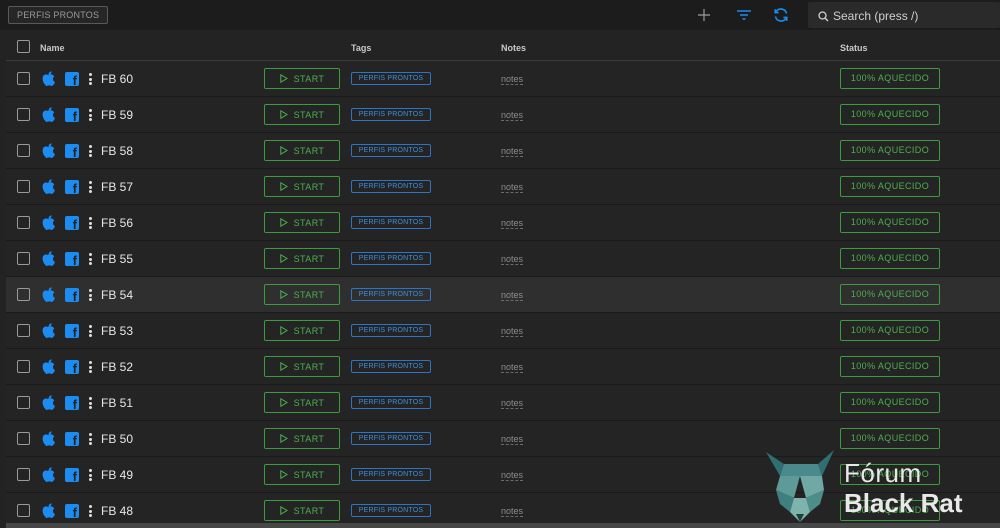 Image resolution: width=1000 pixels, height=528 pixels. Describe the element at coordinates (854, 48) in the screenshot. I see `column-header-status: Status` at that location.